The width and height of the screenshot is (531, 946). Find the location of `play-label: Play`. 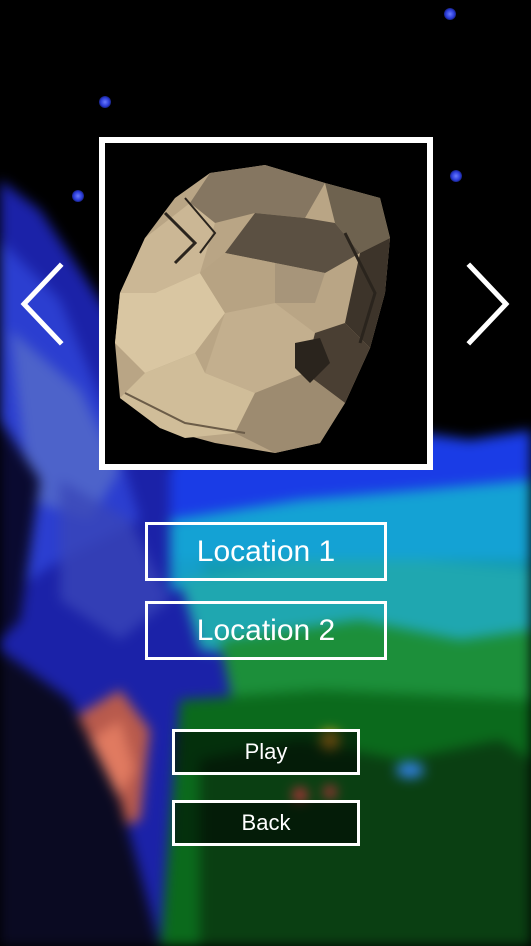

play-label: Play is located at coordinates (266, 751).